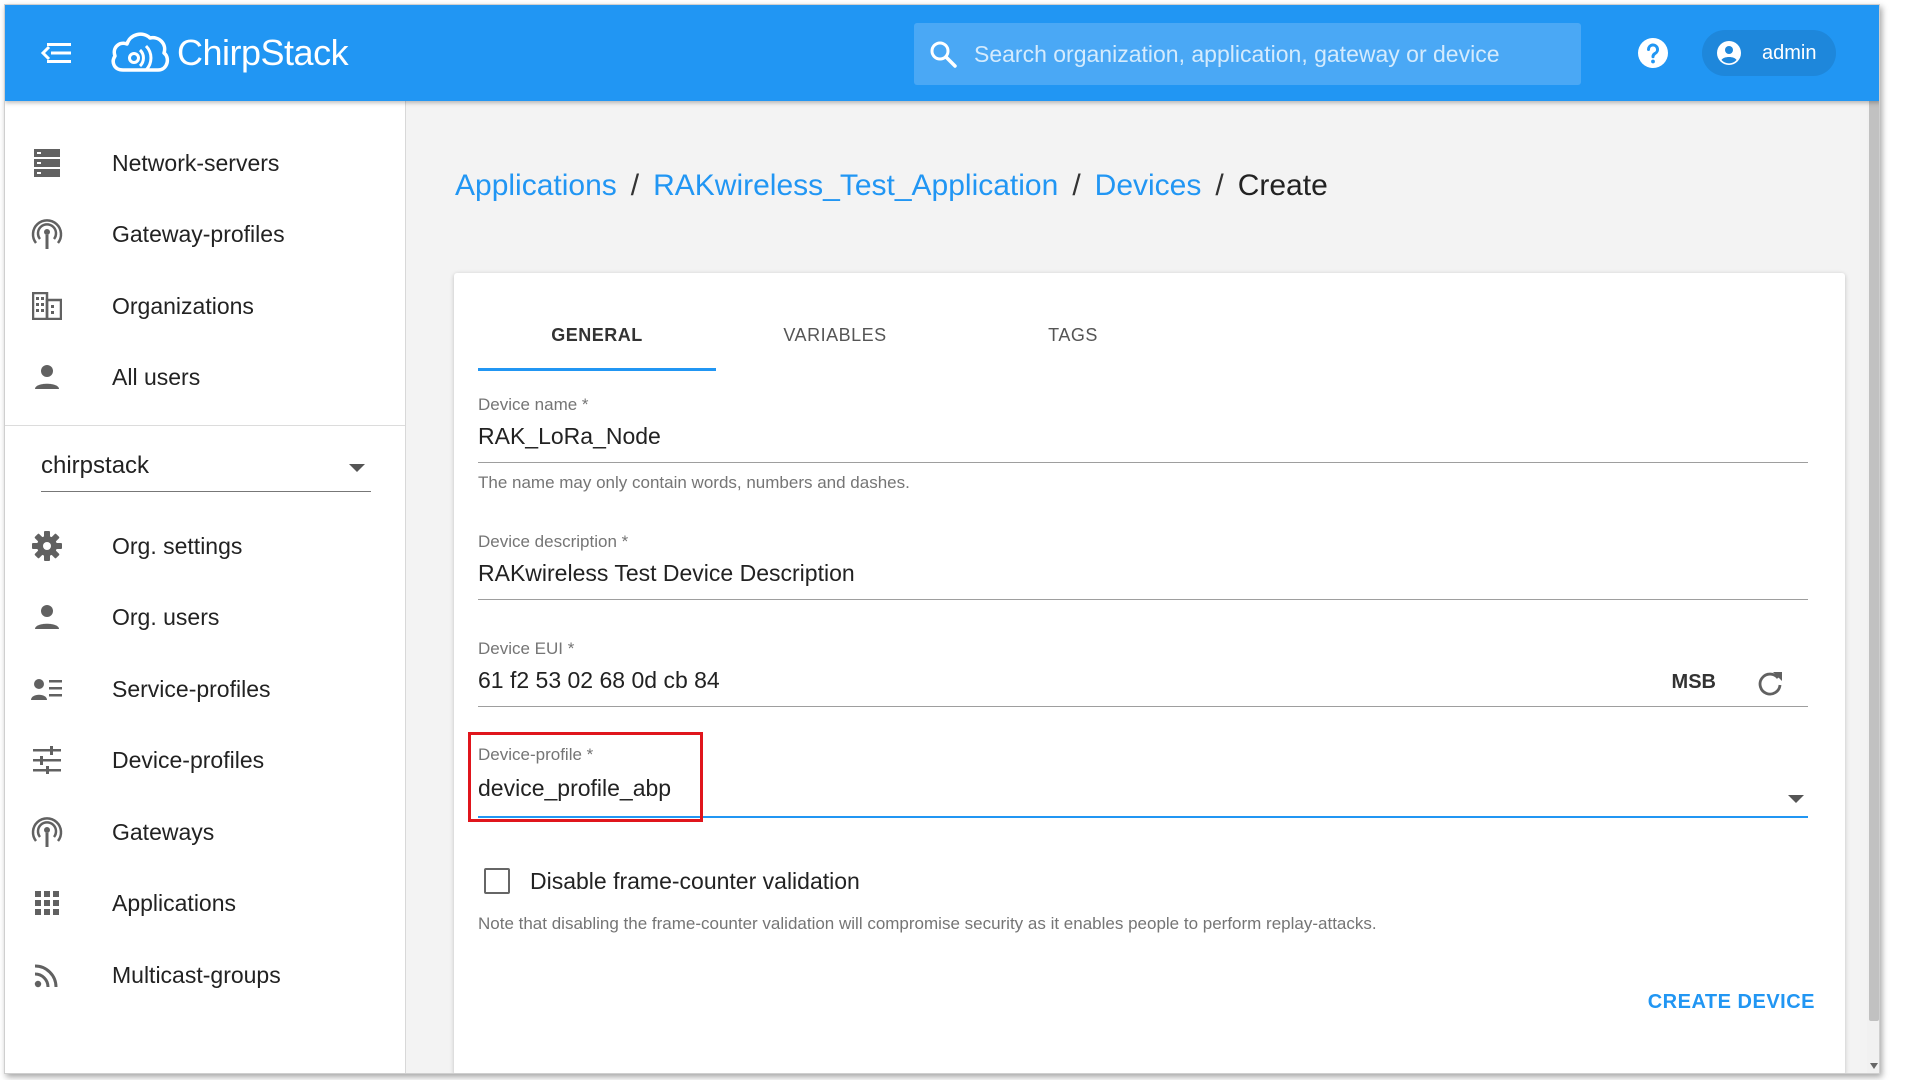 Image resolution: width=1909 pixels, height=1080 pixels. Describe the element at coordinates (835, 335) in the screenshot. I see `tab-variables: VARIABLES` at that location.